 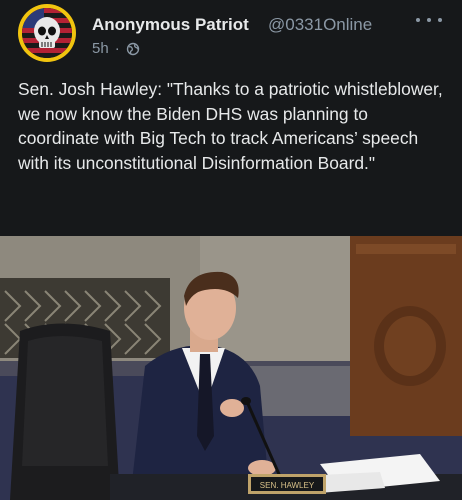 What do you see at coordinates (170, 25) in the screenshot?
I see `author-display-name: Anonymous Patriot` at bounding box center [170, 25].